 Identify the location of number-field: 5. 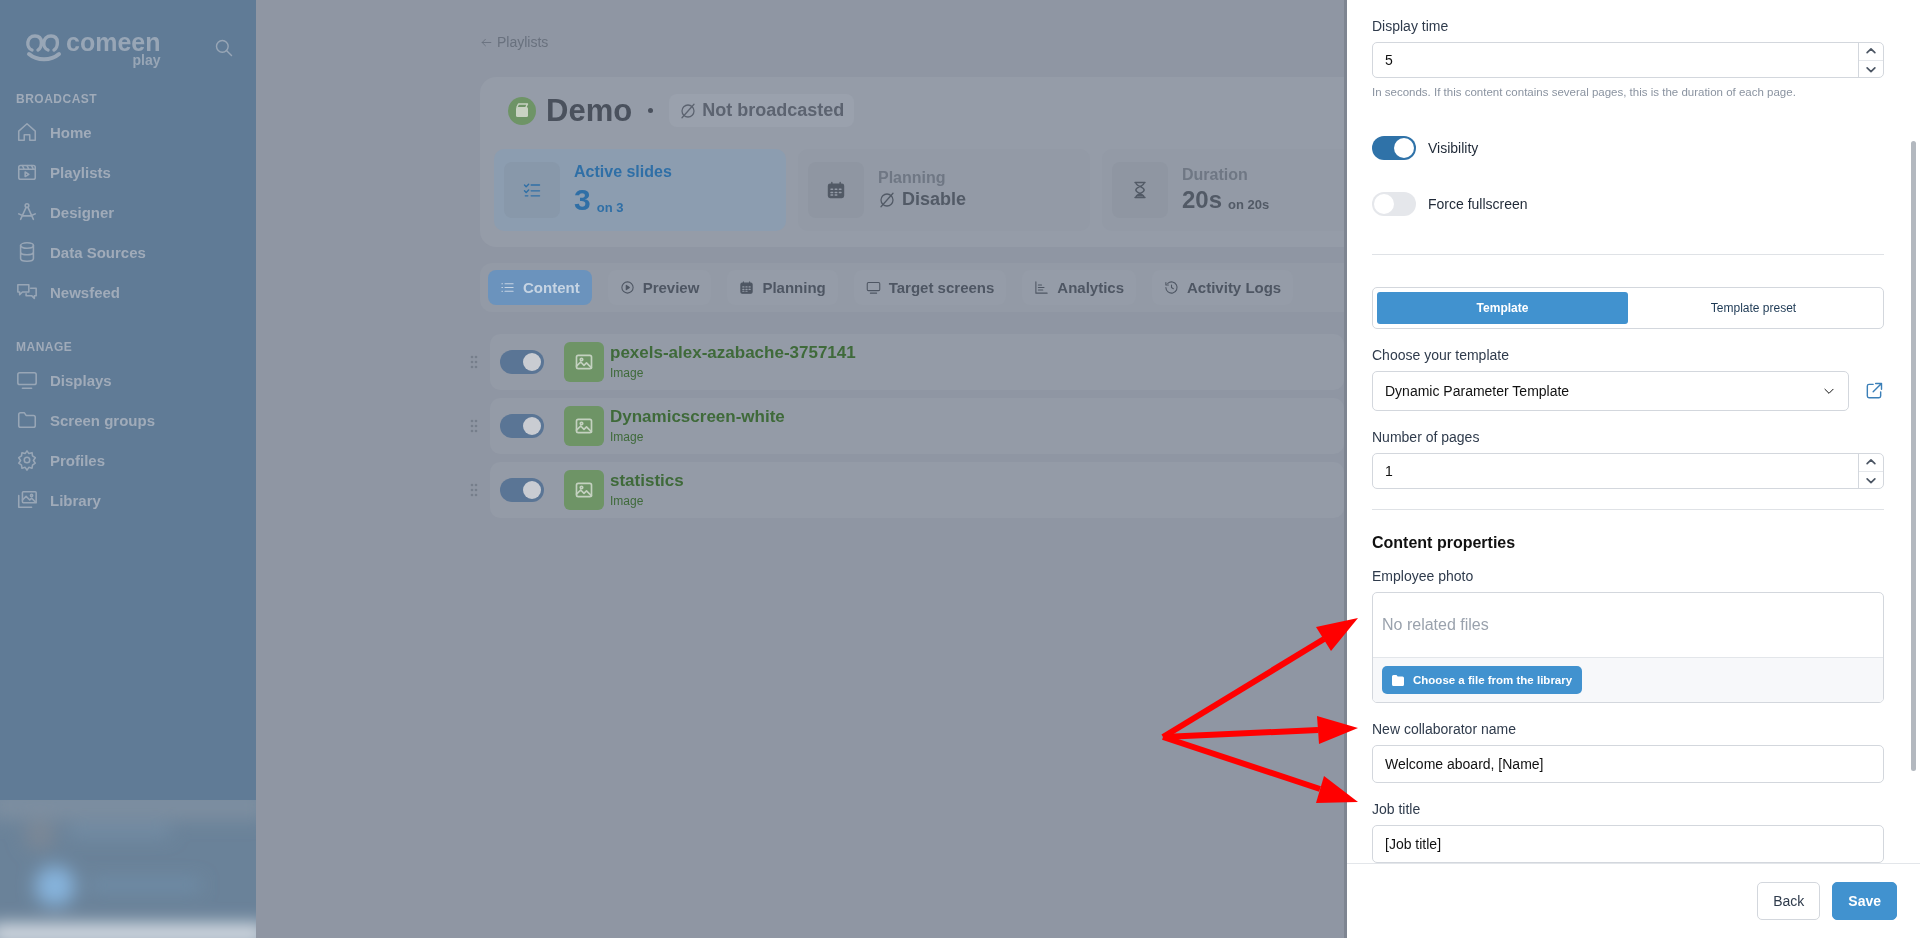
(1628, 60).